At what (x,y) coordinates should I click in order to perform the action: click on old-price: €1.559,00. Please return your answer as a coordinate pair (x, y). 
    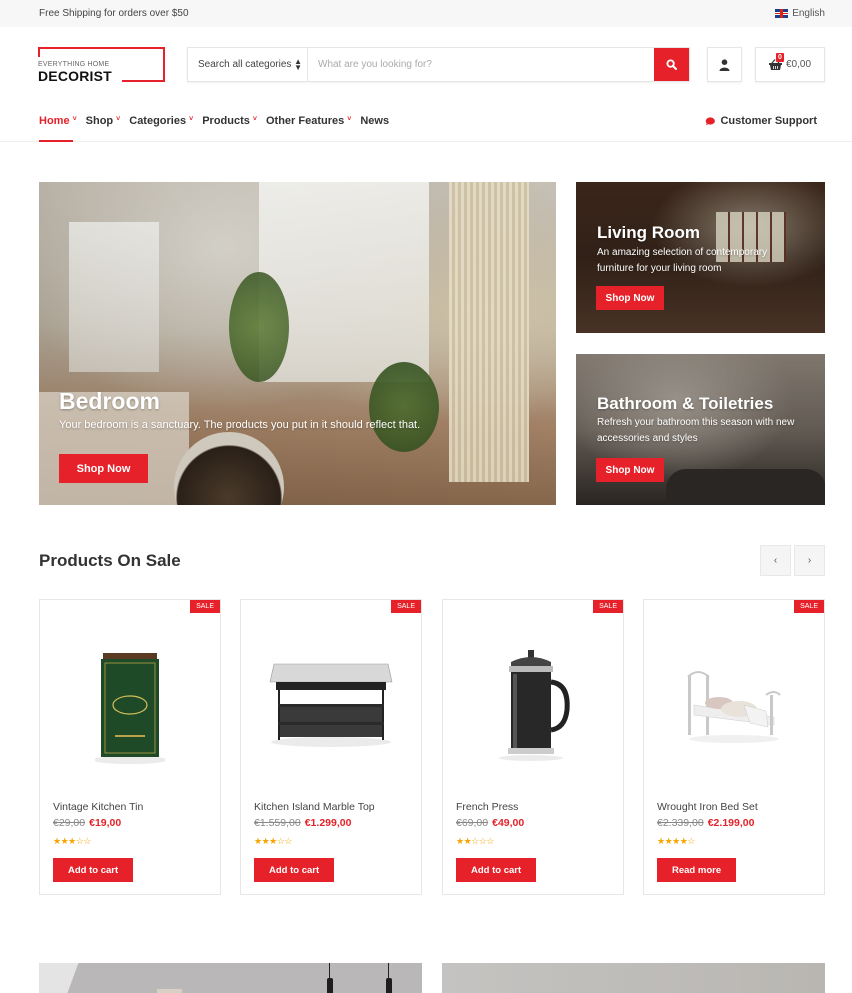
    Looking at the image, I should click on (277, 823).